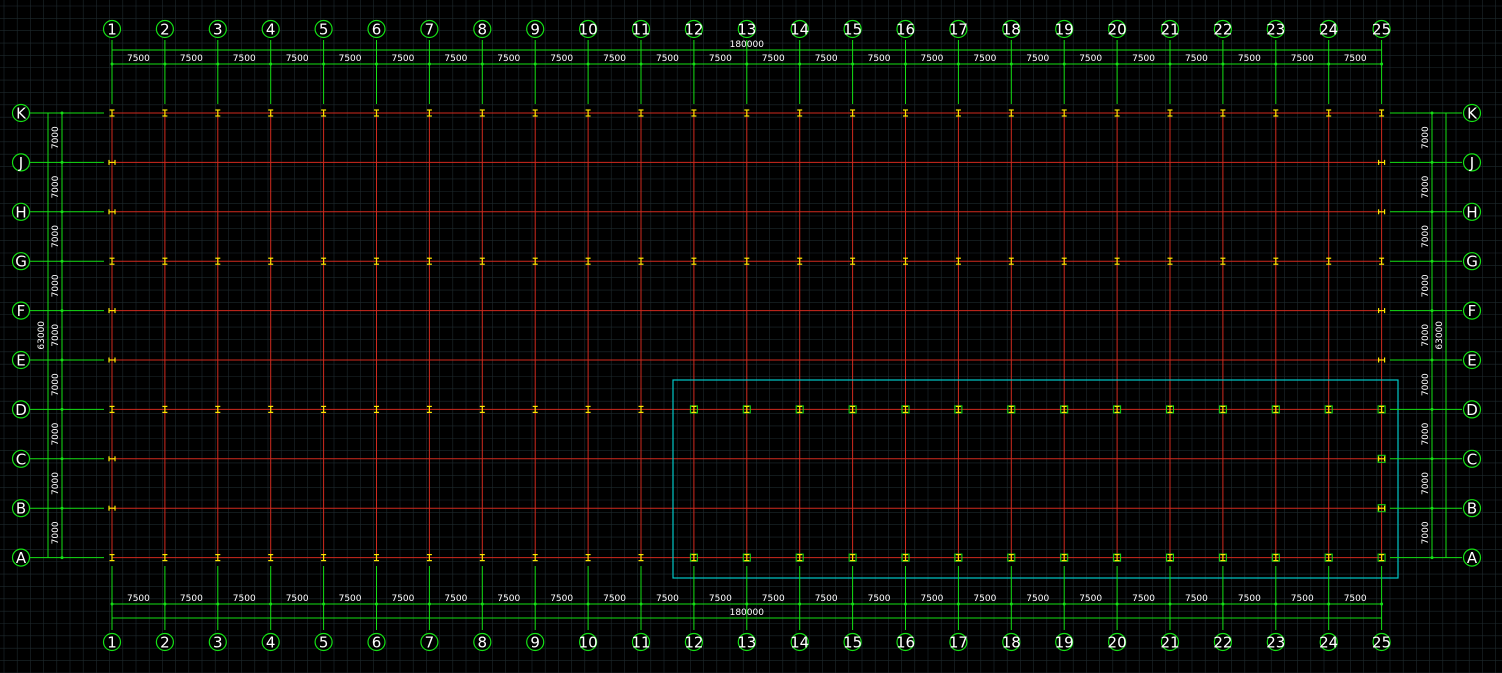 The width and height of the screenshot is (1502, 673). What do you see at coordinates (20, 163) in the screenshot?
I see `row-bubble-left-J-label: J` at bounding box center [20, 163].